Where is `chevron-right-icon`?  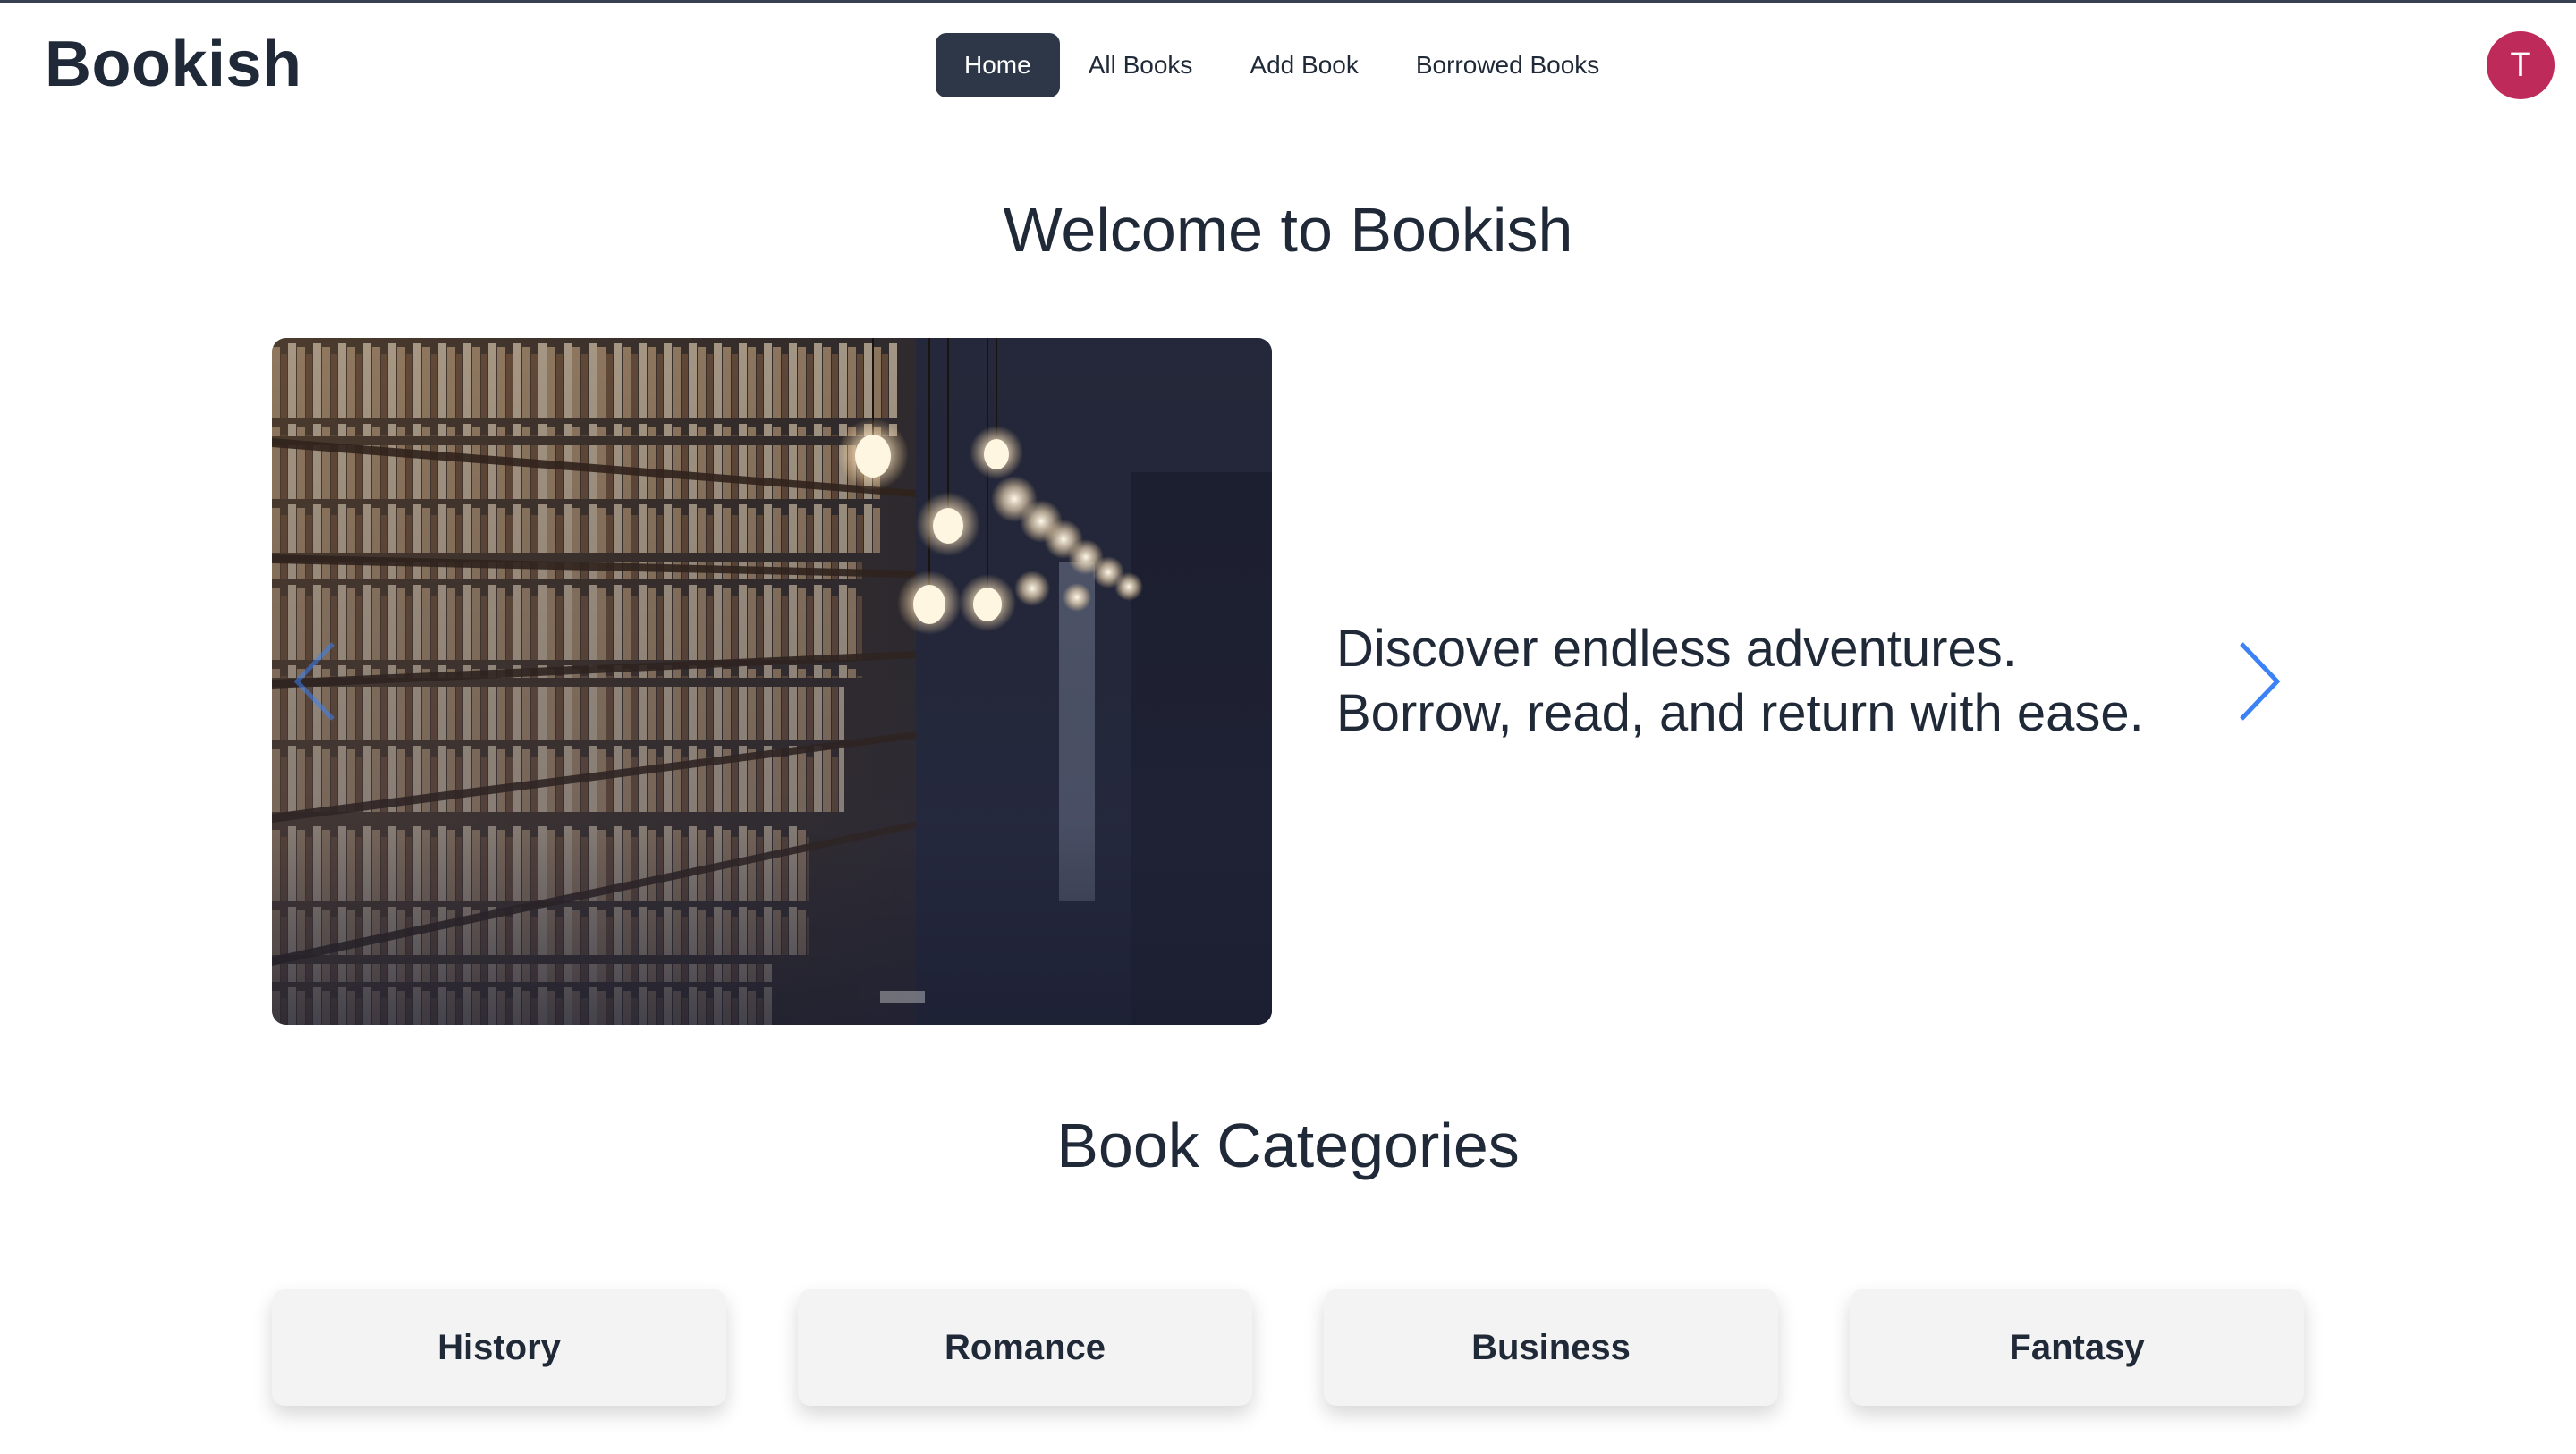
chevron-right-icon is located at coordinates (2260, 682).